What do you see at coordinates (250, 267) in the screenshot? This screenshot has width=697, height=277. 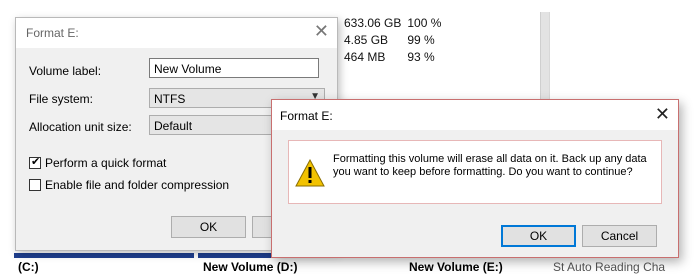 I see `volume-d-label: New Volume (D:)` at bounding box center [250, 267].